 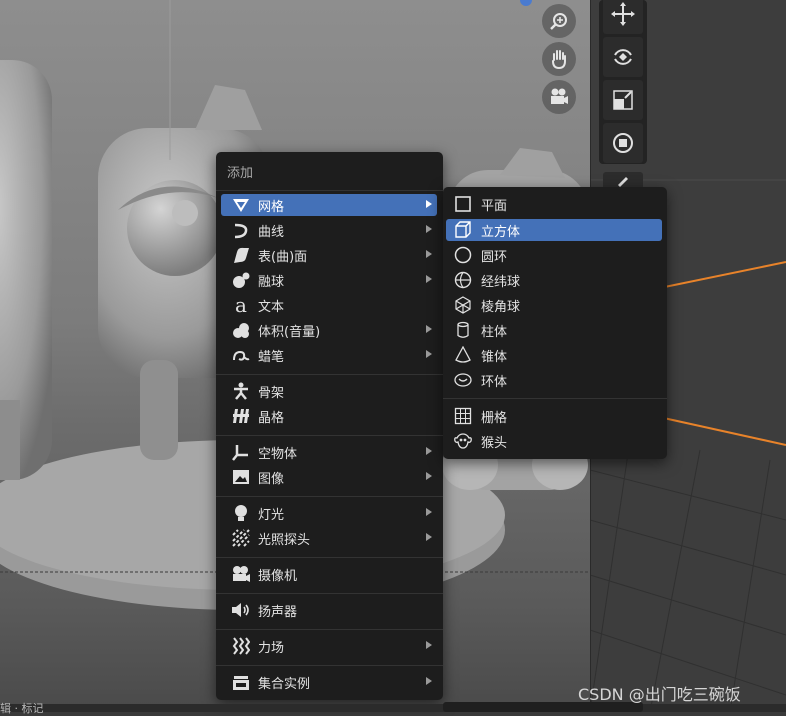 I want to click on status-text: 辑 · 标记, so click(x=22, y=708).